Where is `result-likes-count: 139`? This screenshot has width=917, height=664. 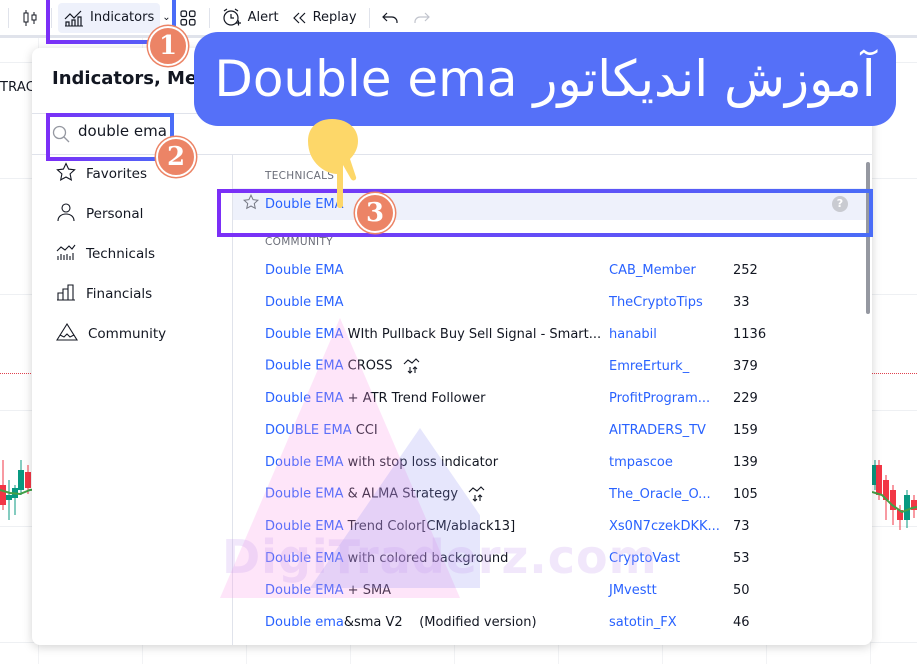 result-likes-count: 139 is located at coordinates (745, 462).